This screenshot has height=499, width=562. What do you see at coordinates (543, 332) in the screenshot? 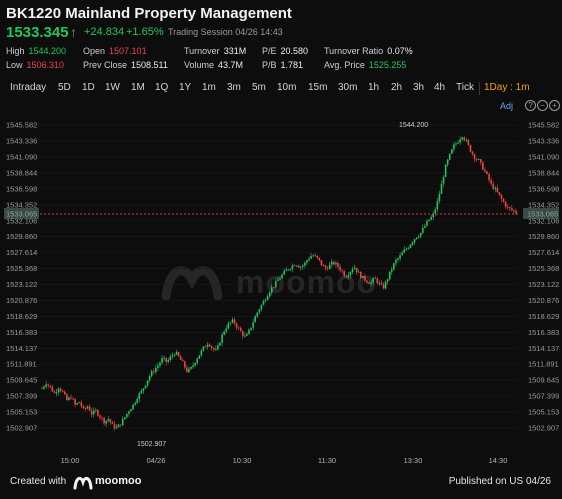
I see `y-tick-label-right: 1516.383` at bounding box center [543, 332].